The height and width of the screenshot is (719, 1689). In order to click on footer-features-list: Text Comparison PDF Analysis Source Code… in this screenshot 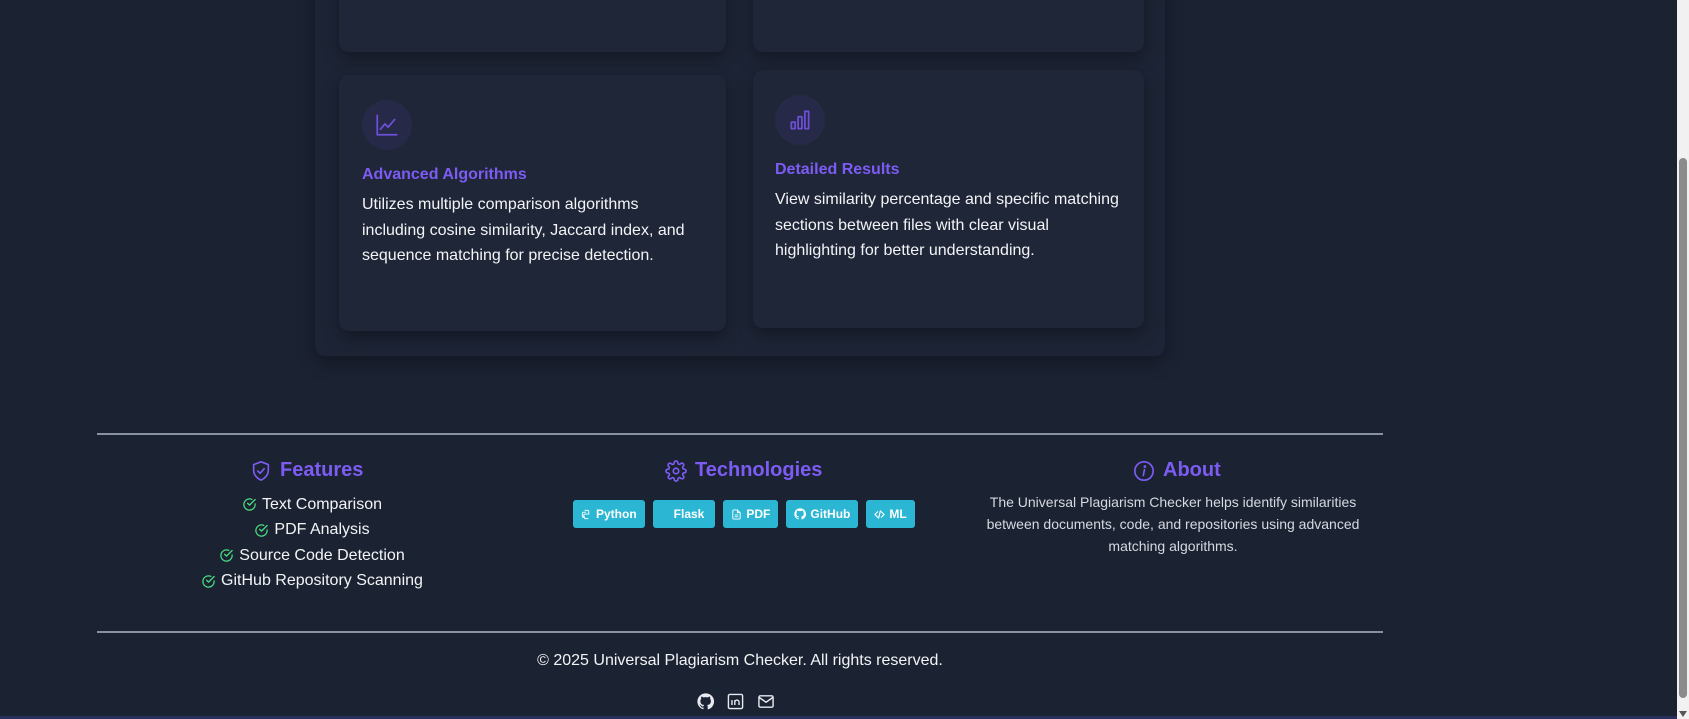, I will do `click(312, 543)`.